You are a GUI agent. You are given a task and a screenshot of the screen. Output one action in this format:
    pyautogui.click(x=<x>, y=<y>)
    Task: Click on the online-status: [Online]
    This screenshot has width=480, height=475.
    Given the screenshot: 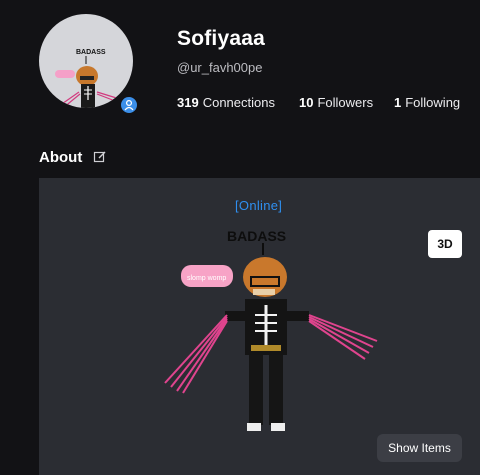 What is the action you would take?
    pyautogui.click(x=259, y=205)
    